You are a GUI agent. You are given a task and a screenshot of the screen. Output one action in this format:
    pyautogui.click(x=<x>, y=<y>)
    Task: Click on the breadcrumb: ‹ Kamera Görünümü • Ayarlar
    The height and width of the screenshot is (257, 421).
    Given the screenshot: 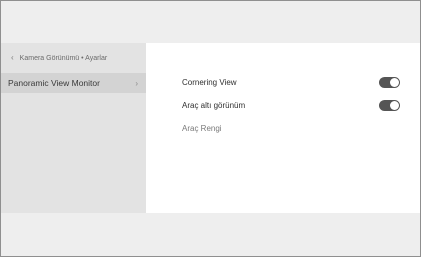 What is the action you would take?
    pyautogui.click(x=59, y=58)
    